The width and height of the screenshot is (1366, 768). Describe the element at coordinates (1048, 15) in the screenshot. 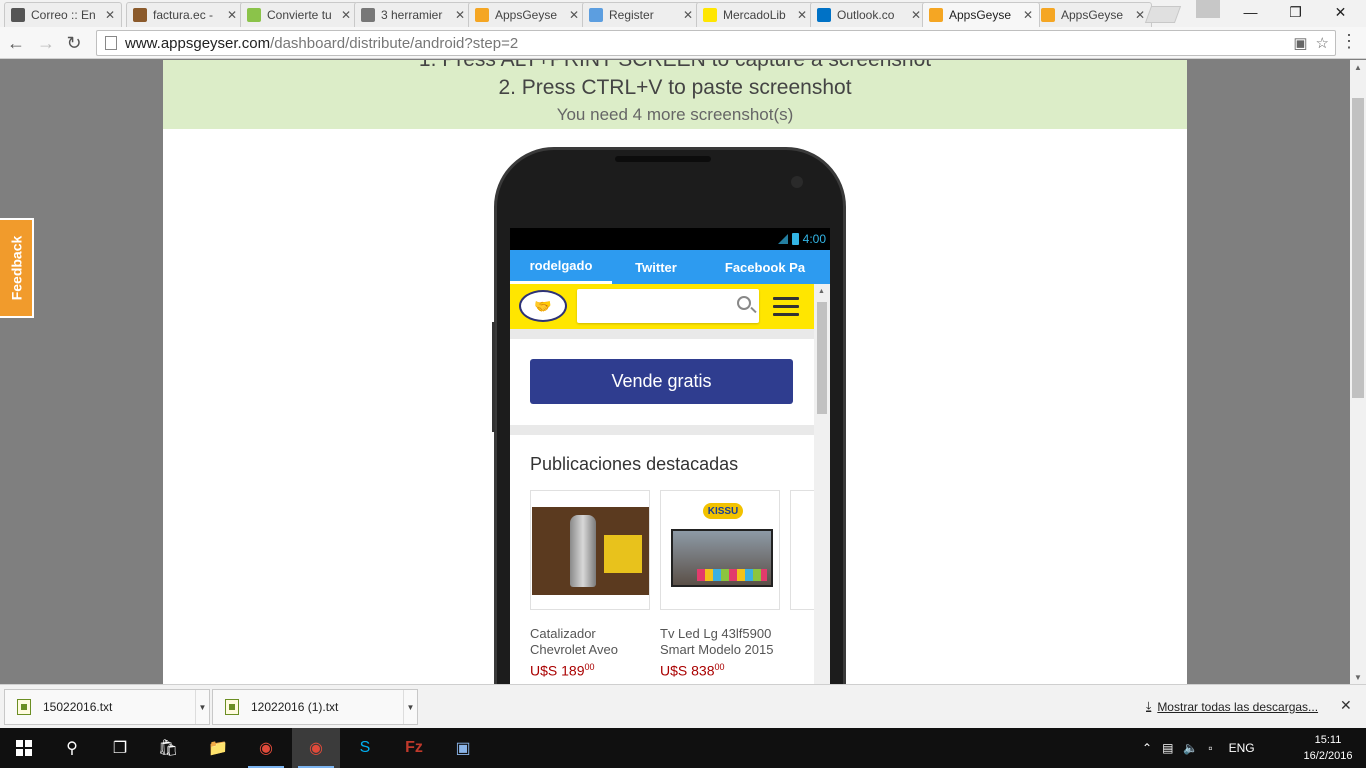

I see `appsgeyser-icon` at that location.